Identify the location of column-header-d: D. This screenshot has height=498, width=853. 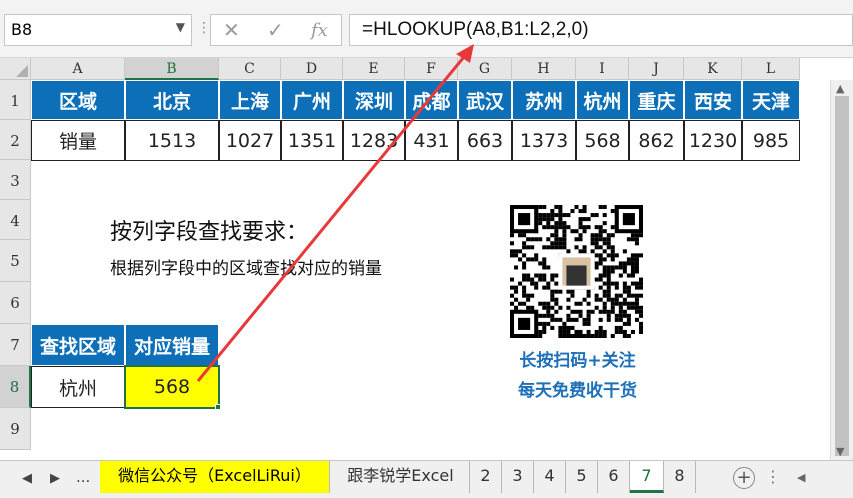
(312, 69).